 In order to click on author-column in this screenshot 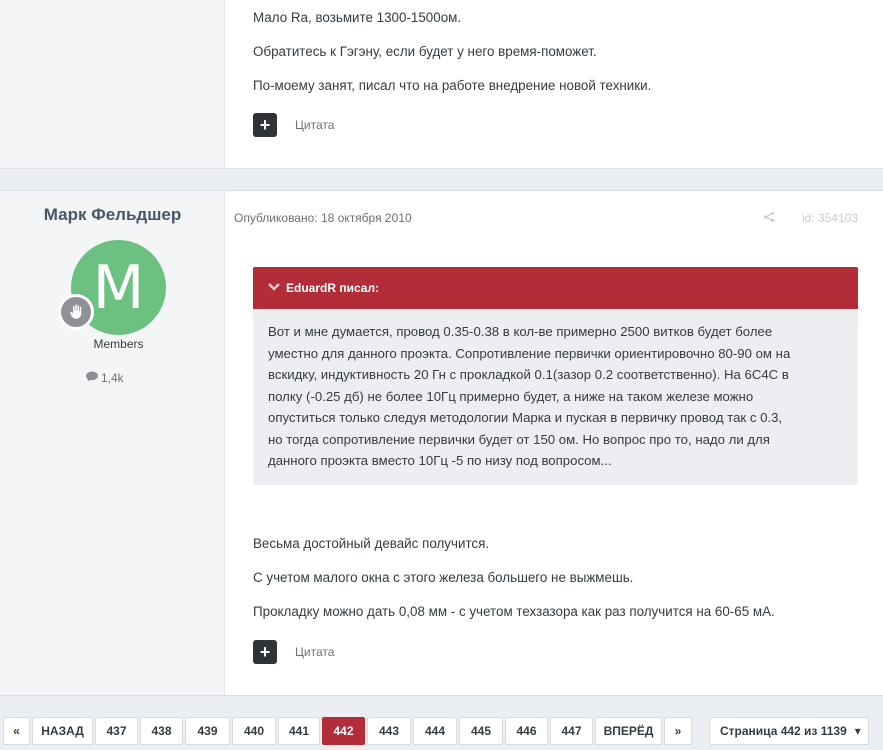, I will do `click(112, 84)`.